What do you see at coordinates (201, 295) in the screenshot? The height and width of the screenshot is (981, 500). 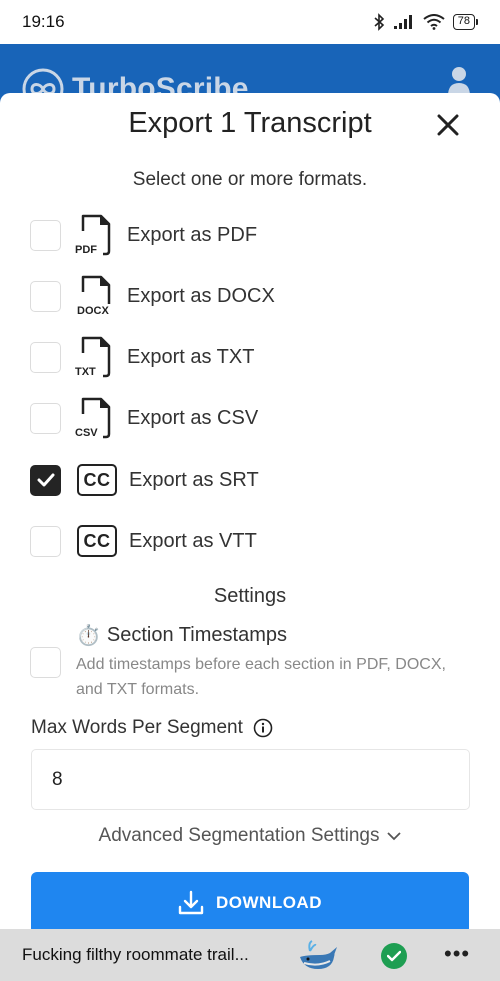 I see `format-label: Export as DOCX` at bounding box center [201, 295].